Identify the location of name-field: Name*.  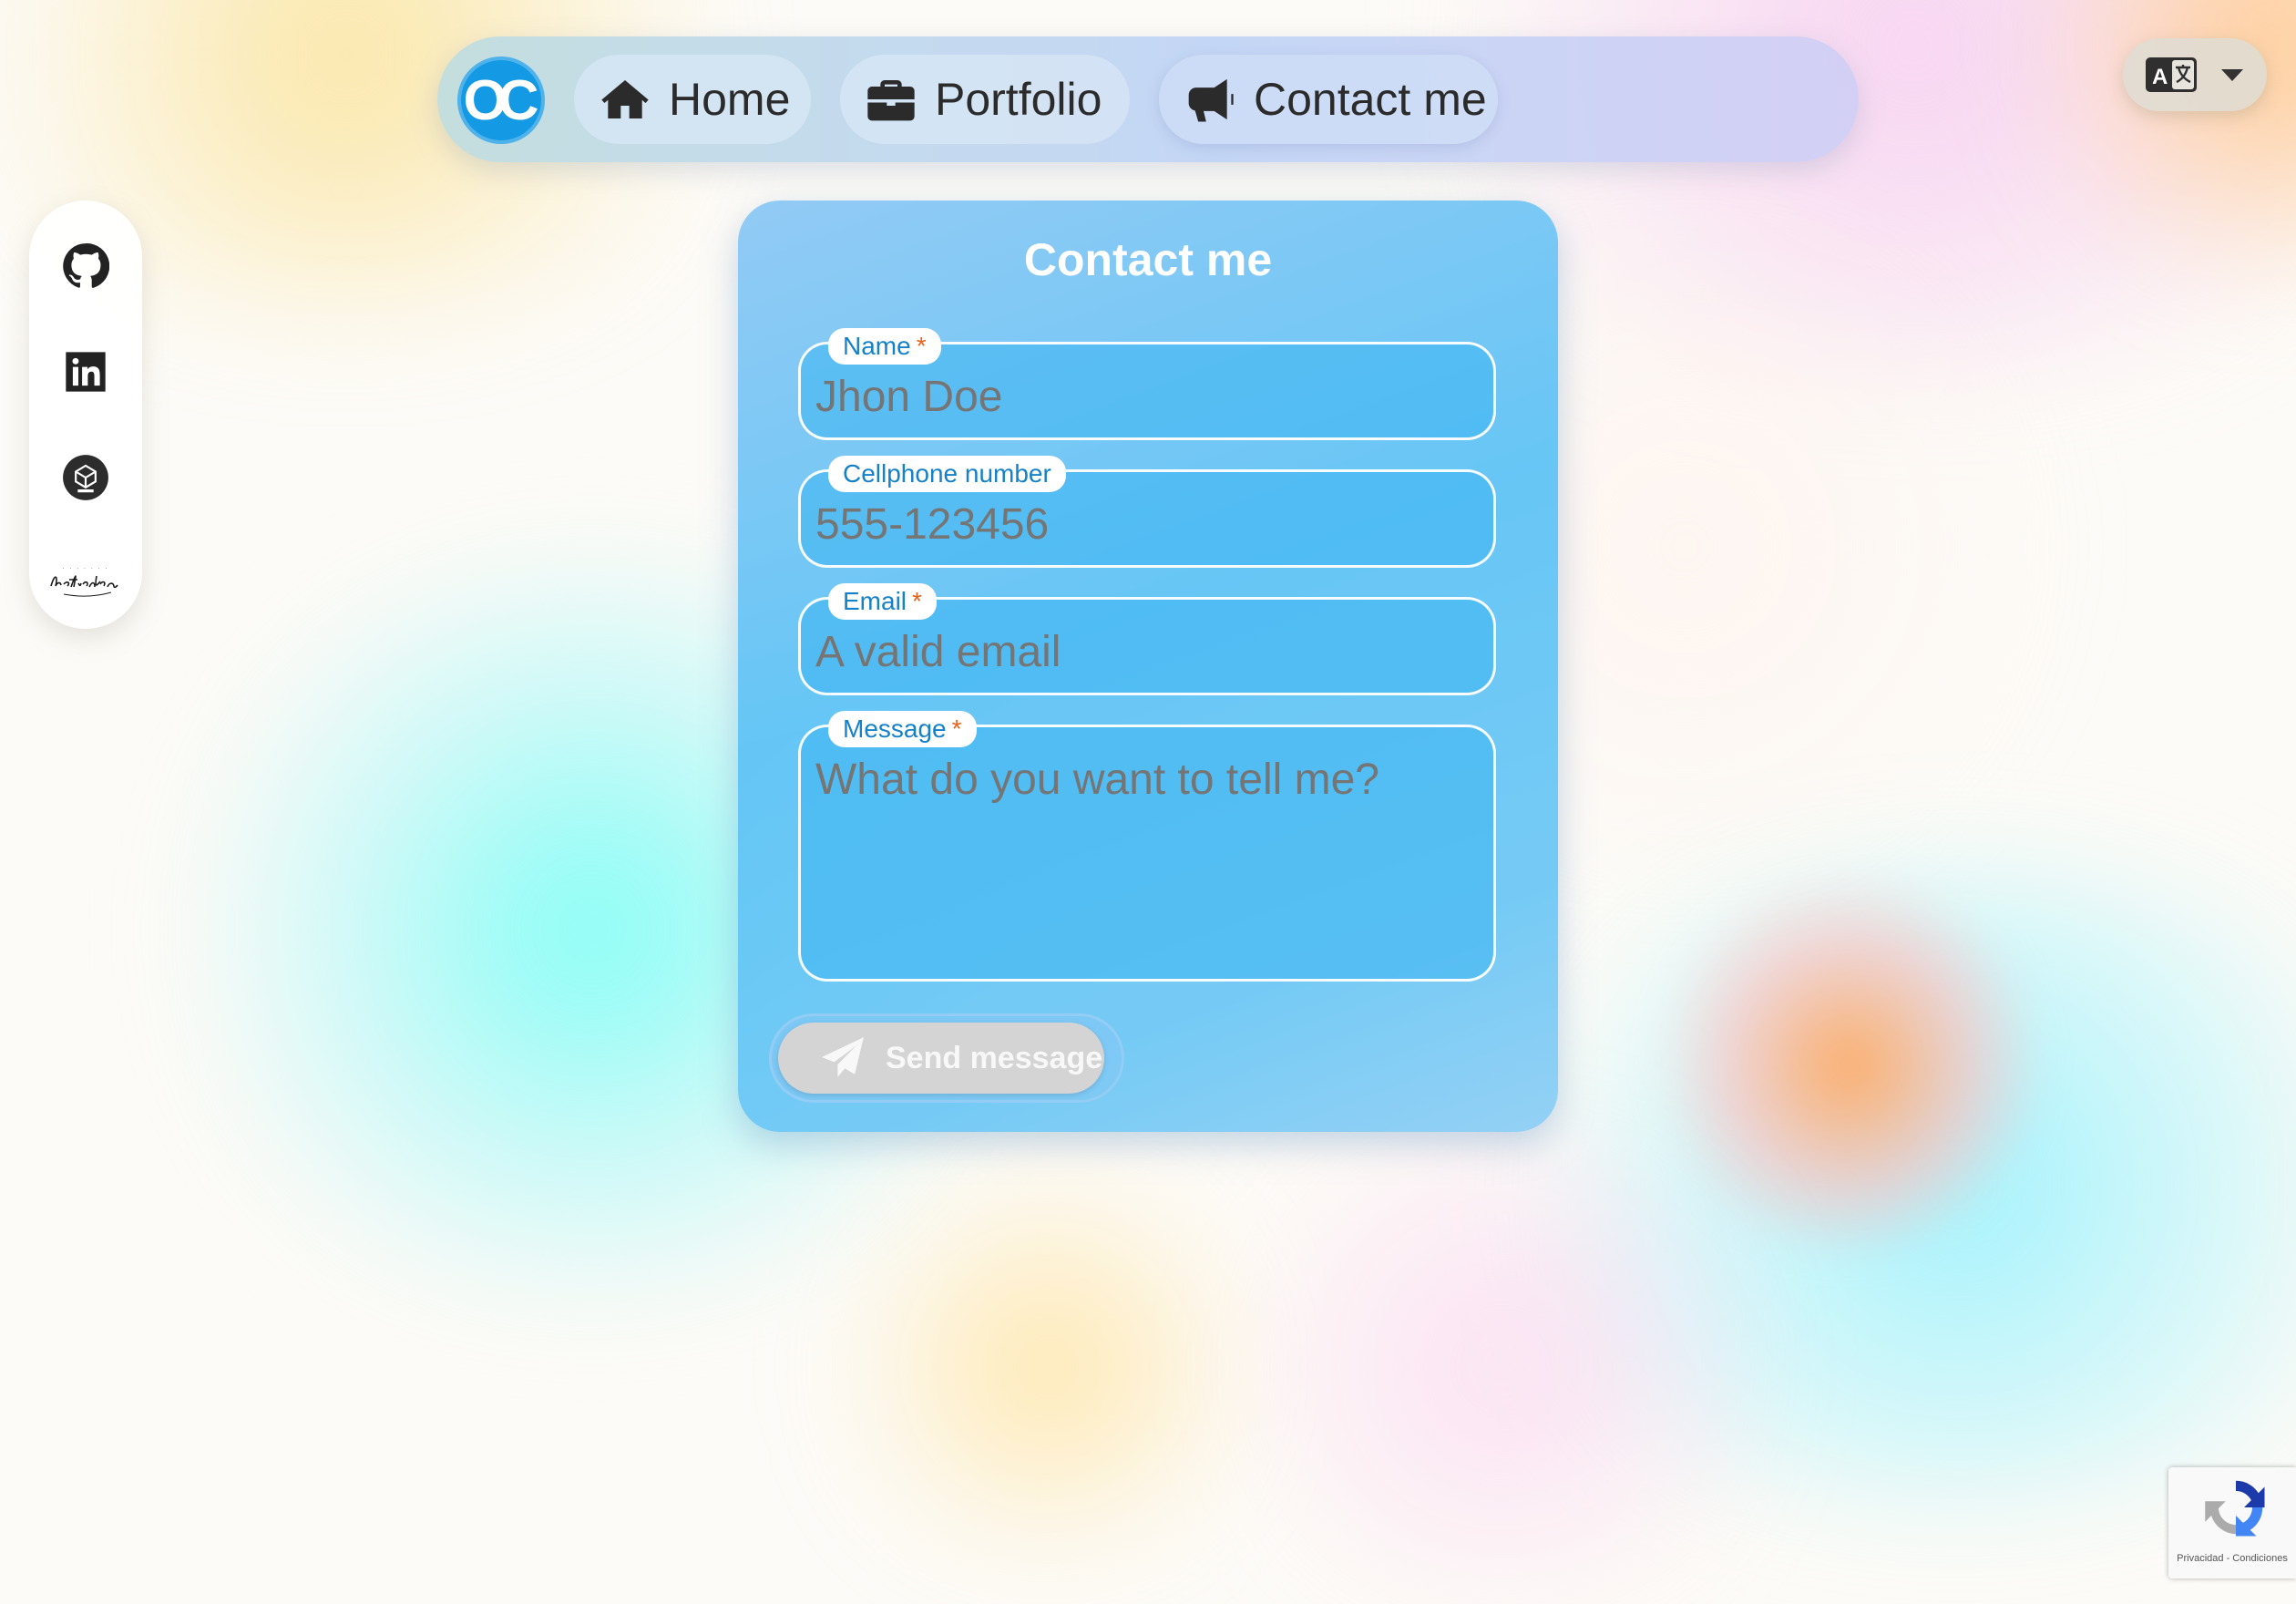
(1147, 384).